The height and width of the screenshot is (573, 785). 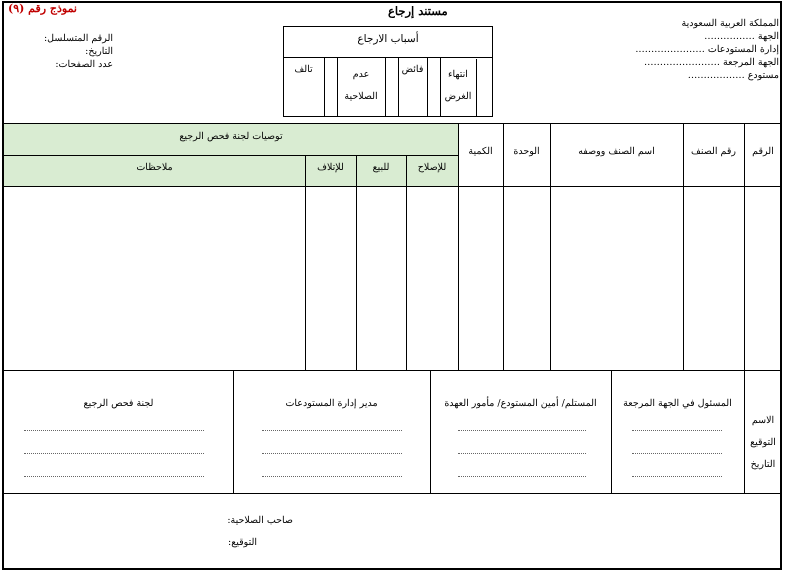 What do you see at coordinates (522, 453) in the screenshot?
I see `sig-field-receiver-signature` at bounding box center [522, 453].